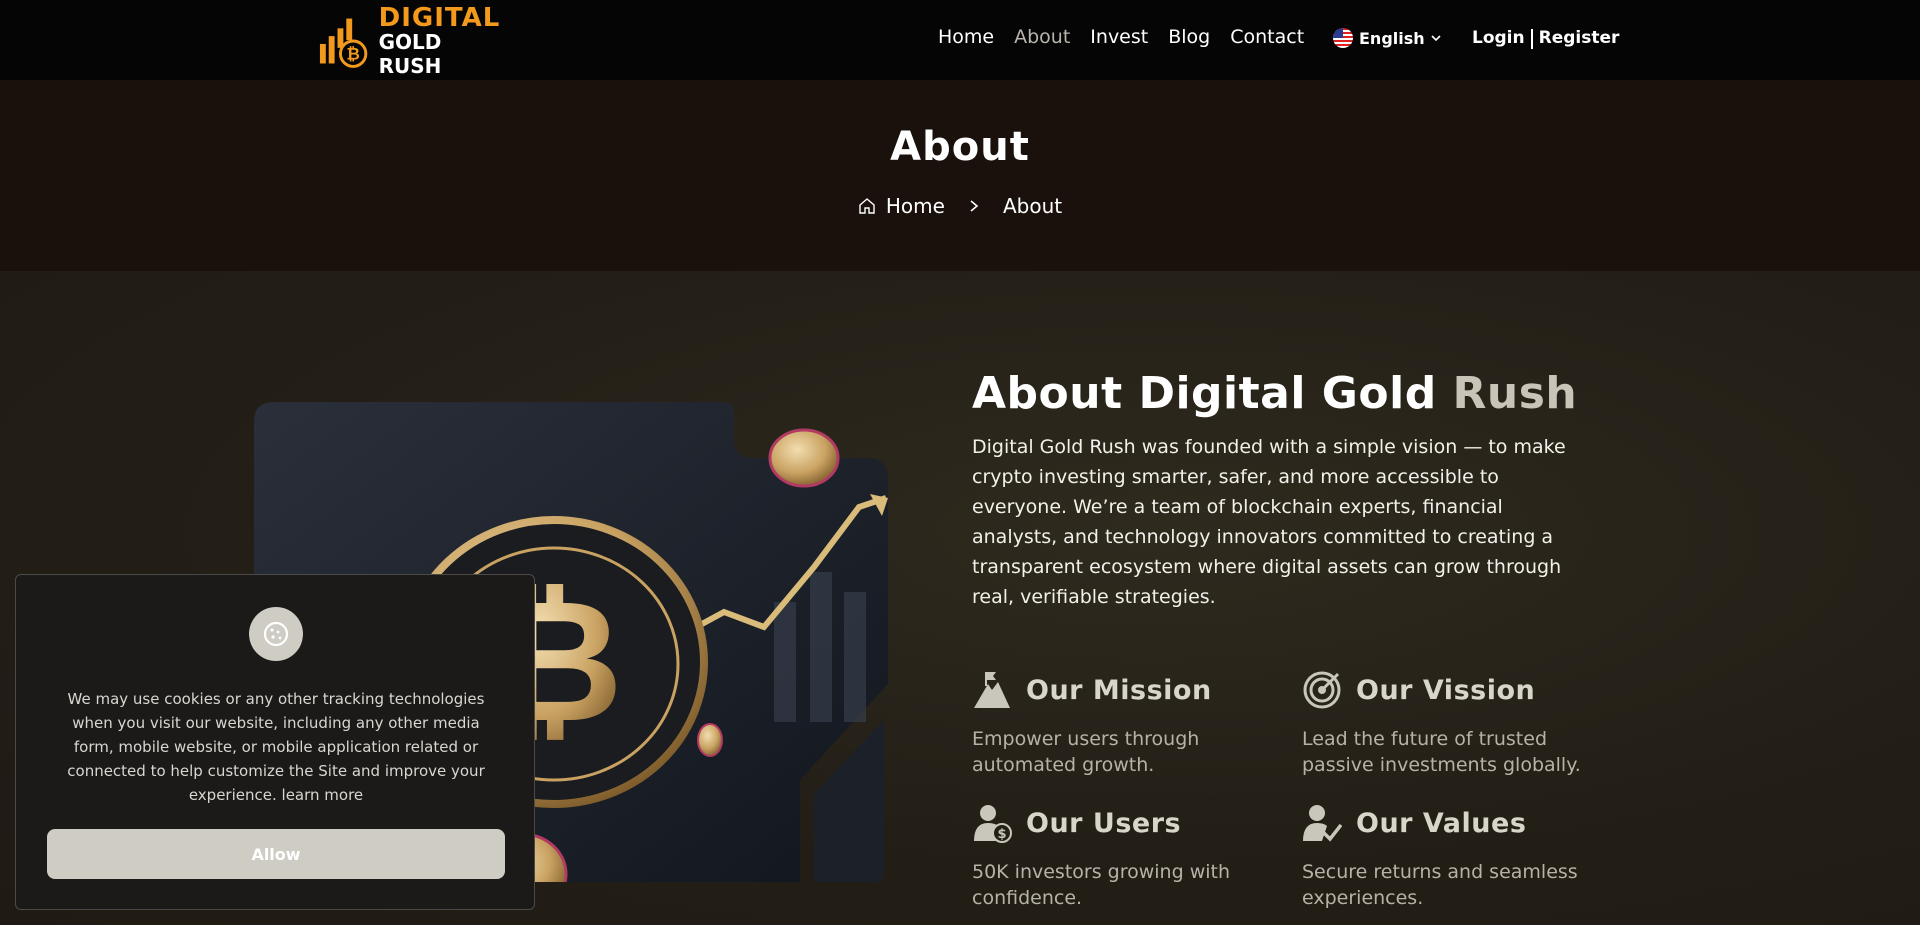 Image resolution: width=1920 pixels, height=925 pixels. I want to click on us-flag-icon, so click(1343, 38).